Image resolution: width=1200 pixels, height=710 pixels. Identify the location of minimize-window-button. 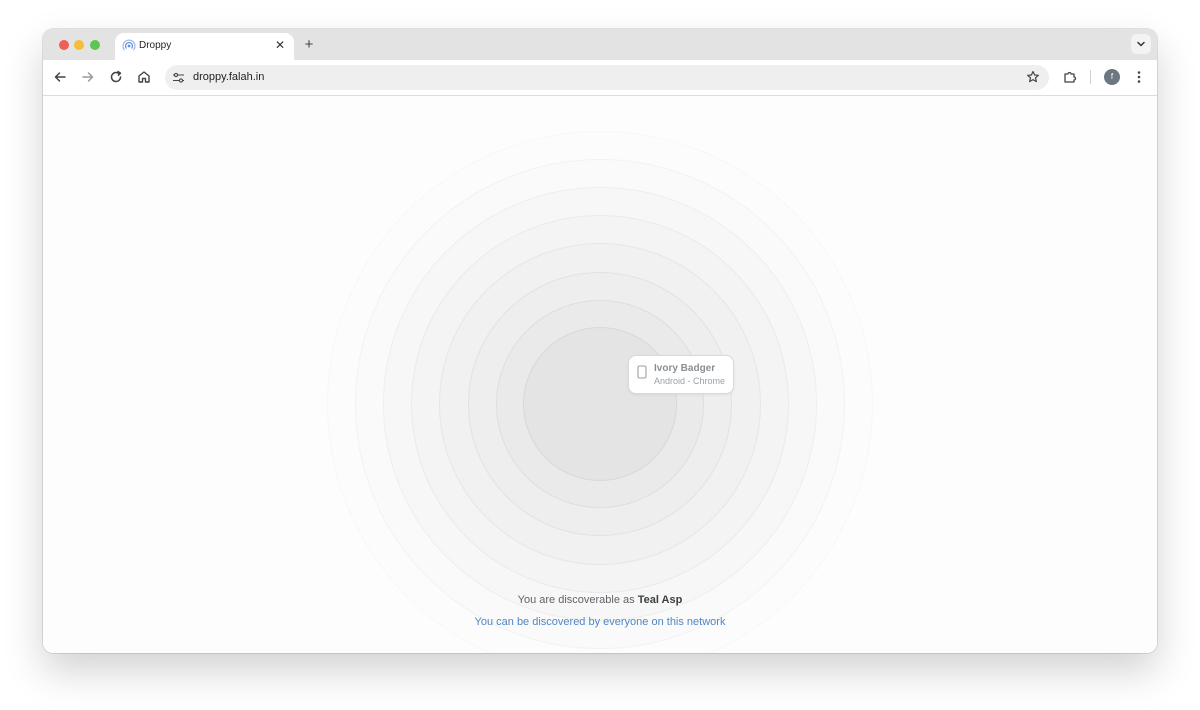
(79, 45).